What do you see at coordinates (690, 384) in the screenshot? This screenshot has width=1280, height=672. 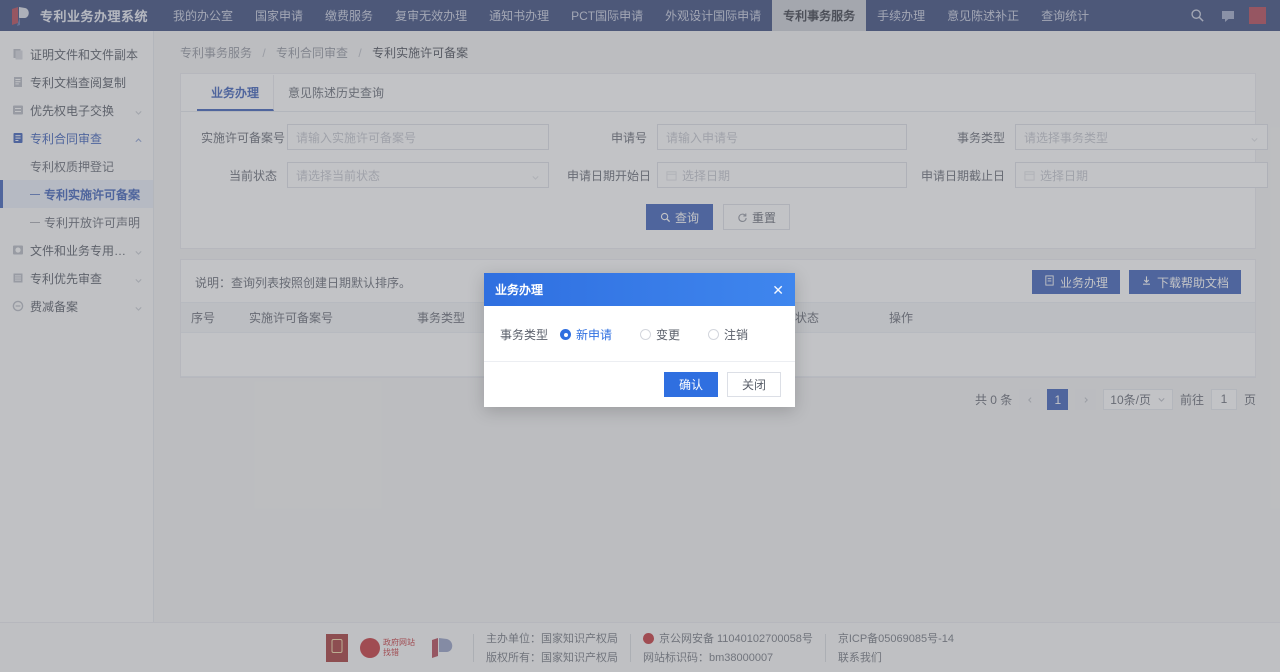 I see `modal-confirm-button: 确认` at bounding box center [690, 384].